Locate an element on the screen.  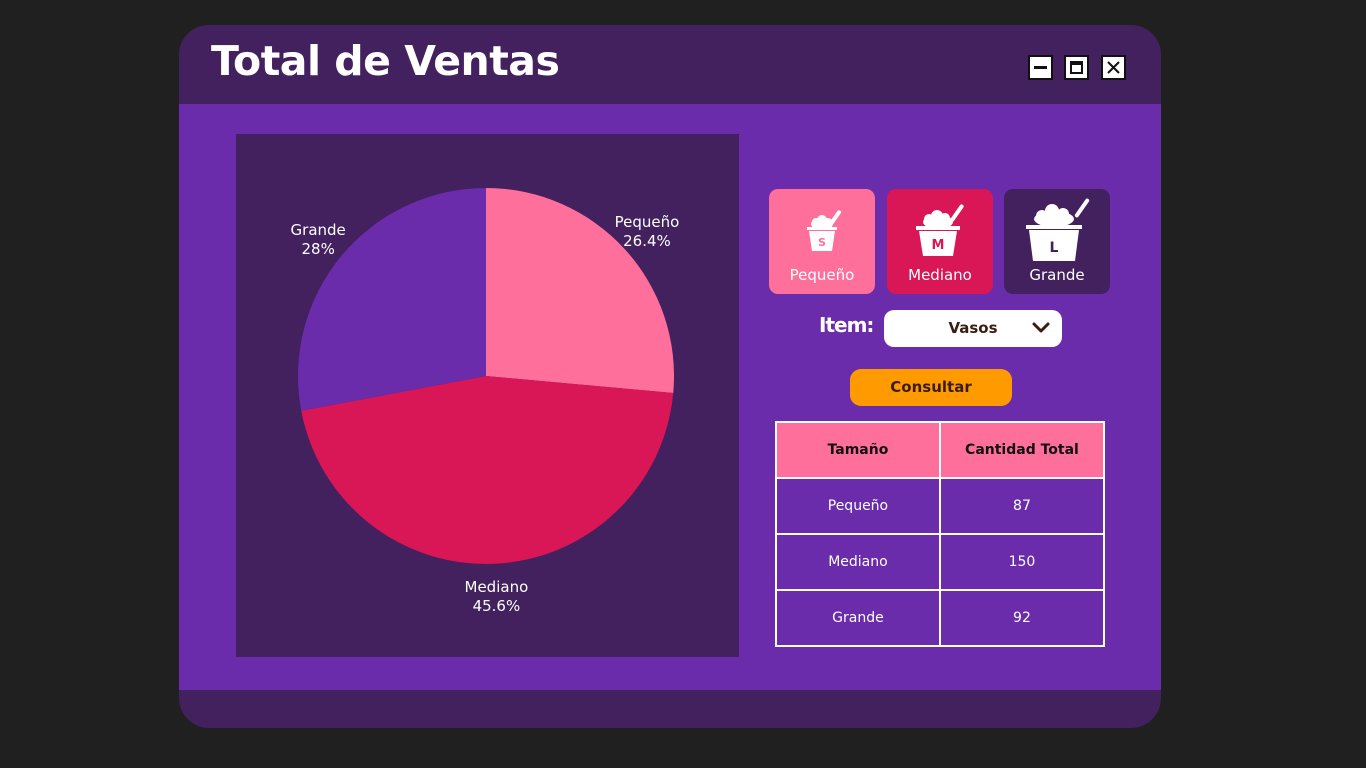
pie-percent-label: 26.4% is located at coordinates (647, 241).